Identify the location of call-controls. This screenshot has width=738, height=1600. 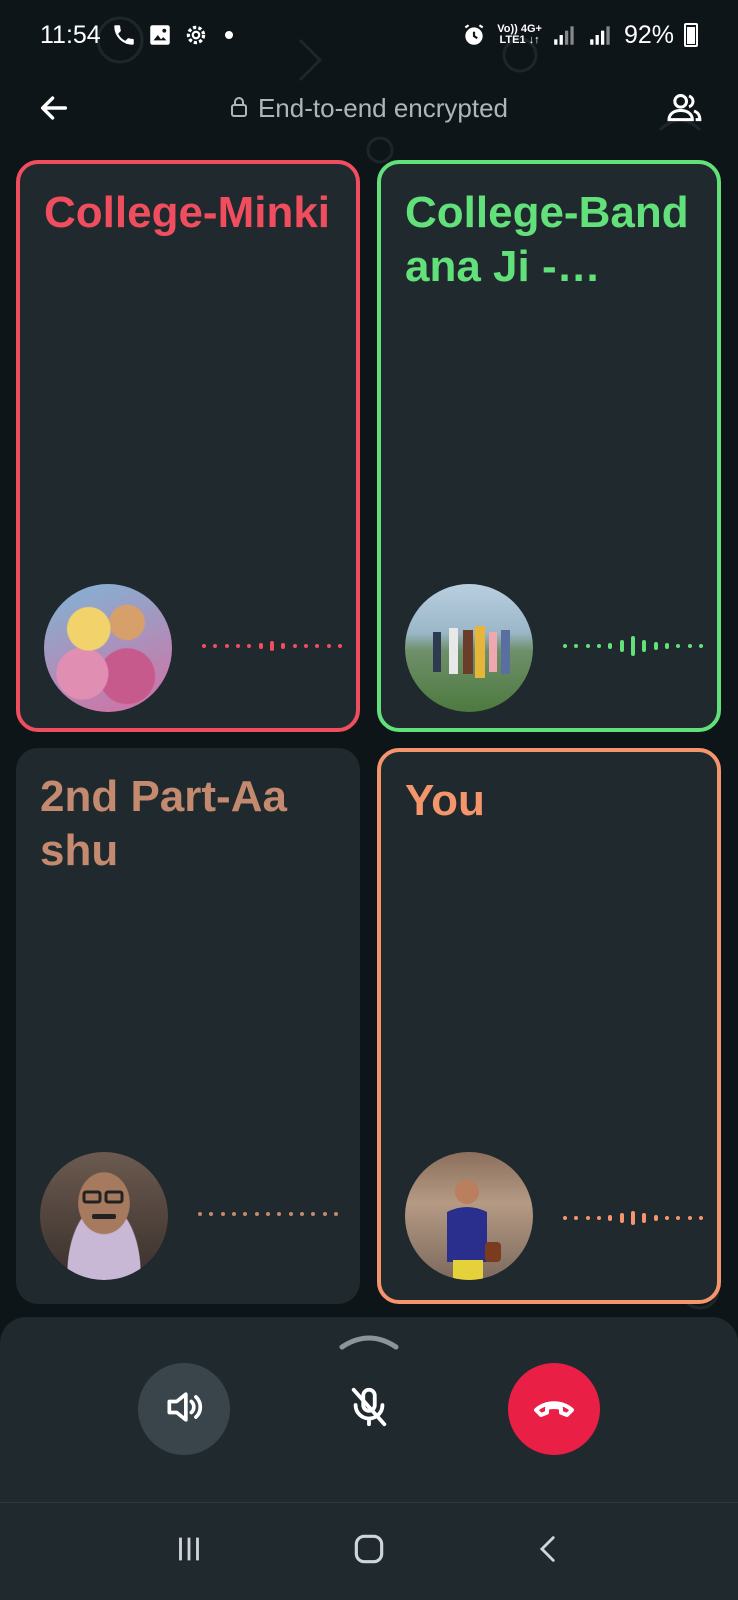
(369, 1409).